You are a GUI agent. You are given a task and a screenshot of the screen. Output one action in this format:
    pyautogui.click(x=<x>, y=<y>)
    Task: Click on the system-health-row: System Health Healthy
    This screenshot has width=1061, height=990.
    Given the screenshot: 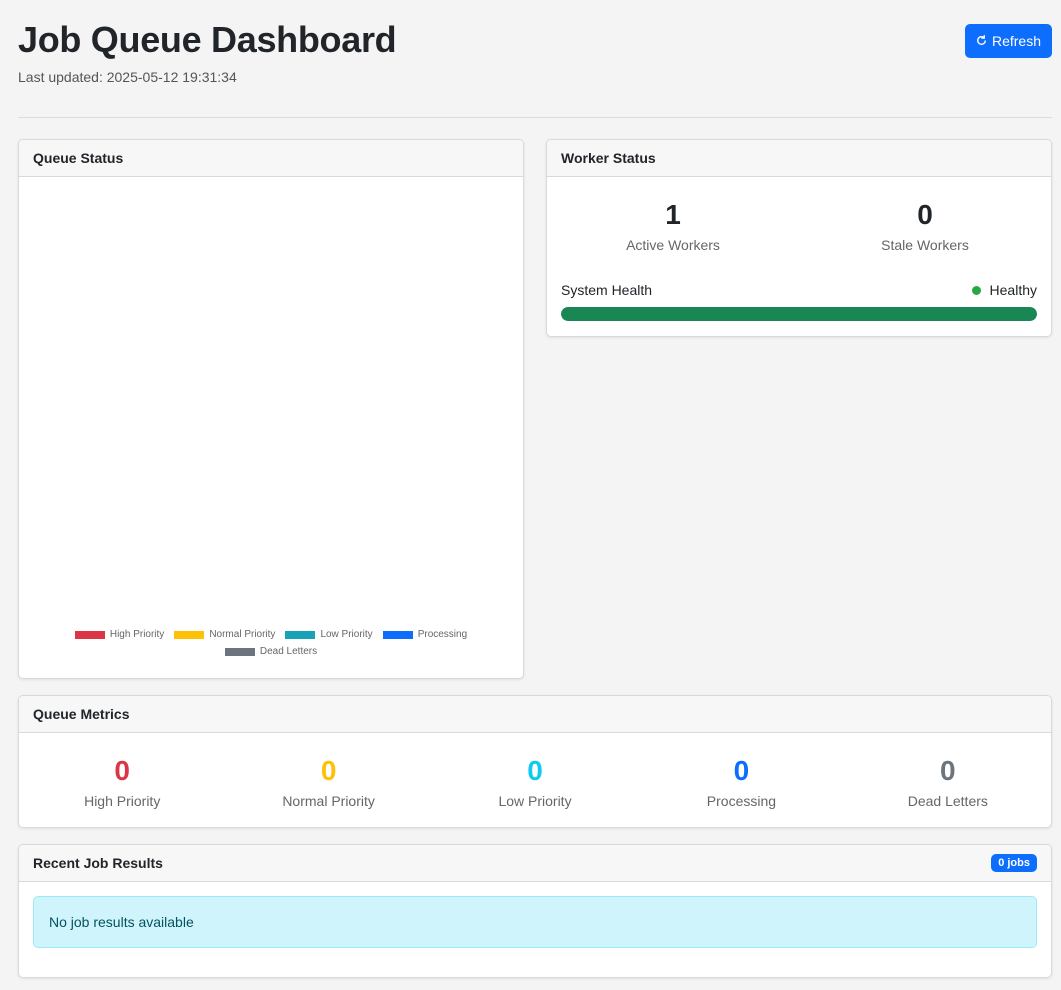 What is the action you would take?
    pyautogui.click(x=799, y=290)
    